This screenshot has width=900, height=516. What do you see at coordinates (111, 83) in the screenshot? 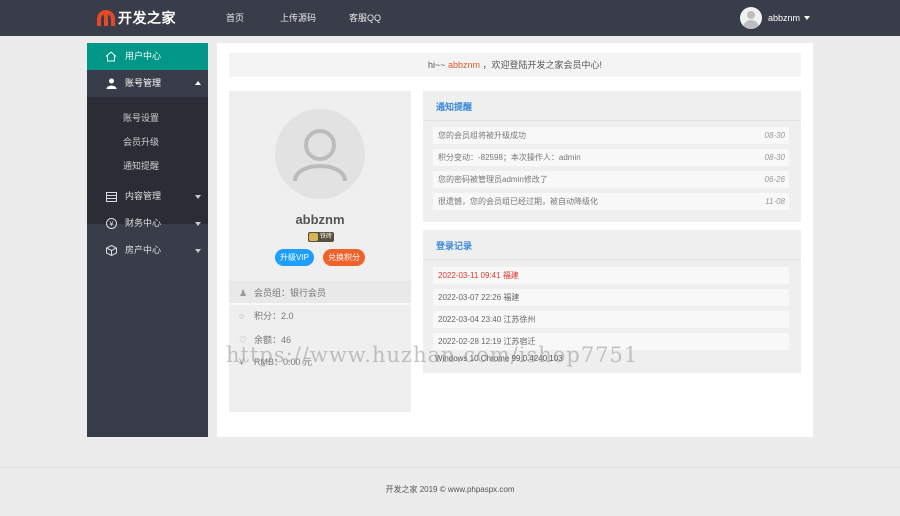
I see `user-icon` at bounding box center [111, 83].